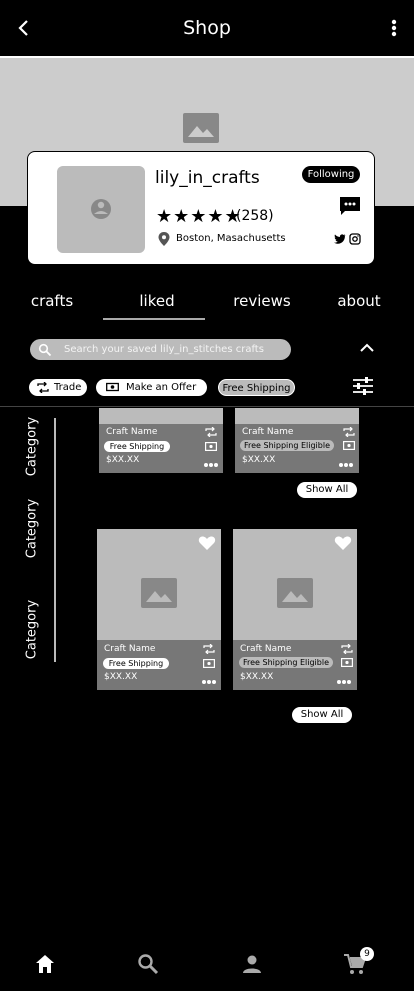  Describe the element at coordinates (207, 29) in the screenshot. I see `top-bar` at that location.